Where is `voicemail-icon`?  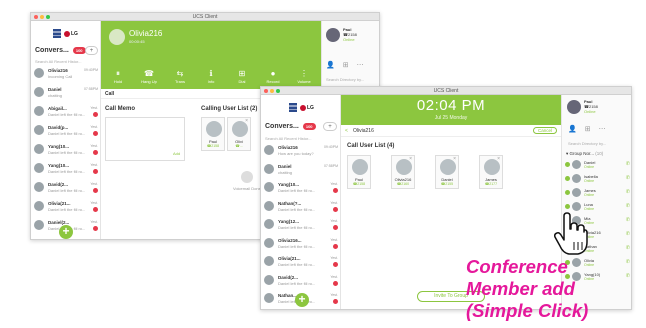
voicemail-icon is located at coordinates (247, 177).